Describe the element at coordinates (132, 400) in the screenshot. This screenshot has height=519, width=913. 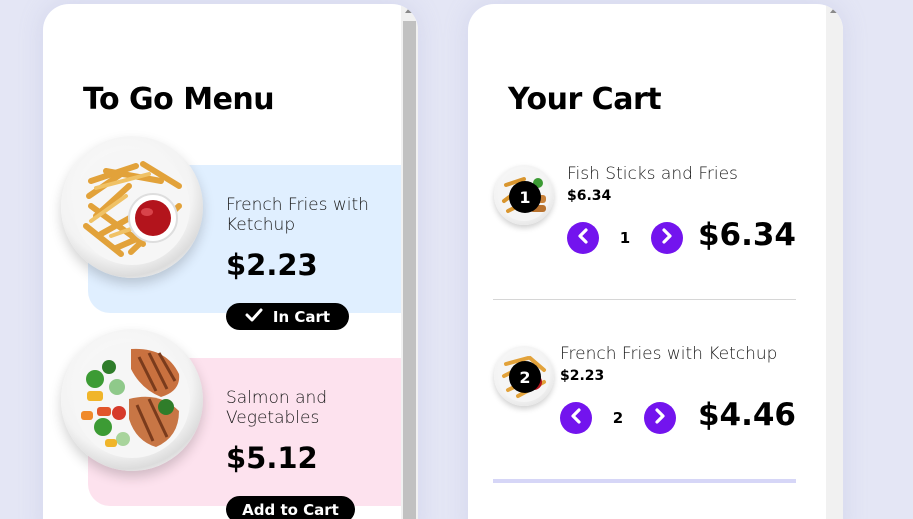
I see `salmon-plate-image` at that location.